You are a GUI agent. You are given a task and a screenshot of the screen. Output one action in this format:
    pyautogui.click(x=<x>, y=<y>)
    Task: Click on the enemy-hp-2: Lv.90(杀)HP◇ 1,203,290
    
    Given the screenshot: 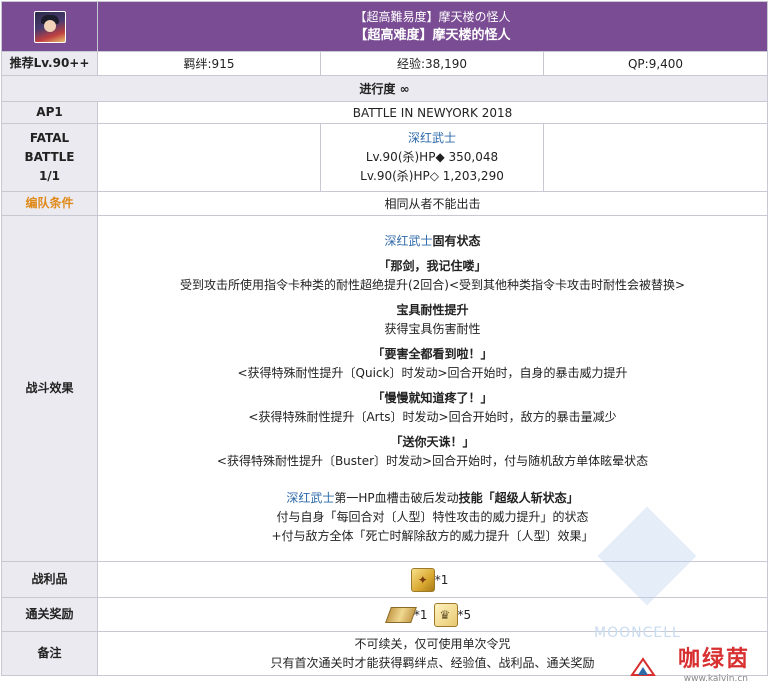 What is the action you would take?
    pyautogui.click(x=432, y=176)
    